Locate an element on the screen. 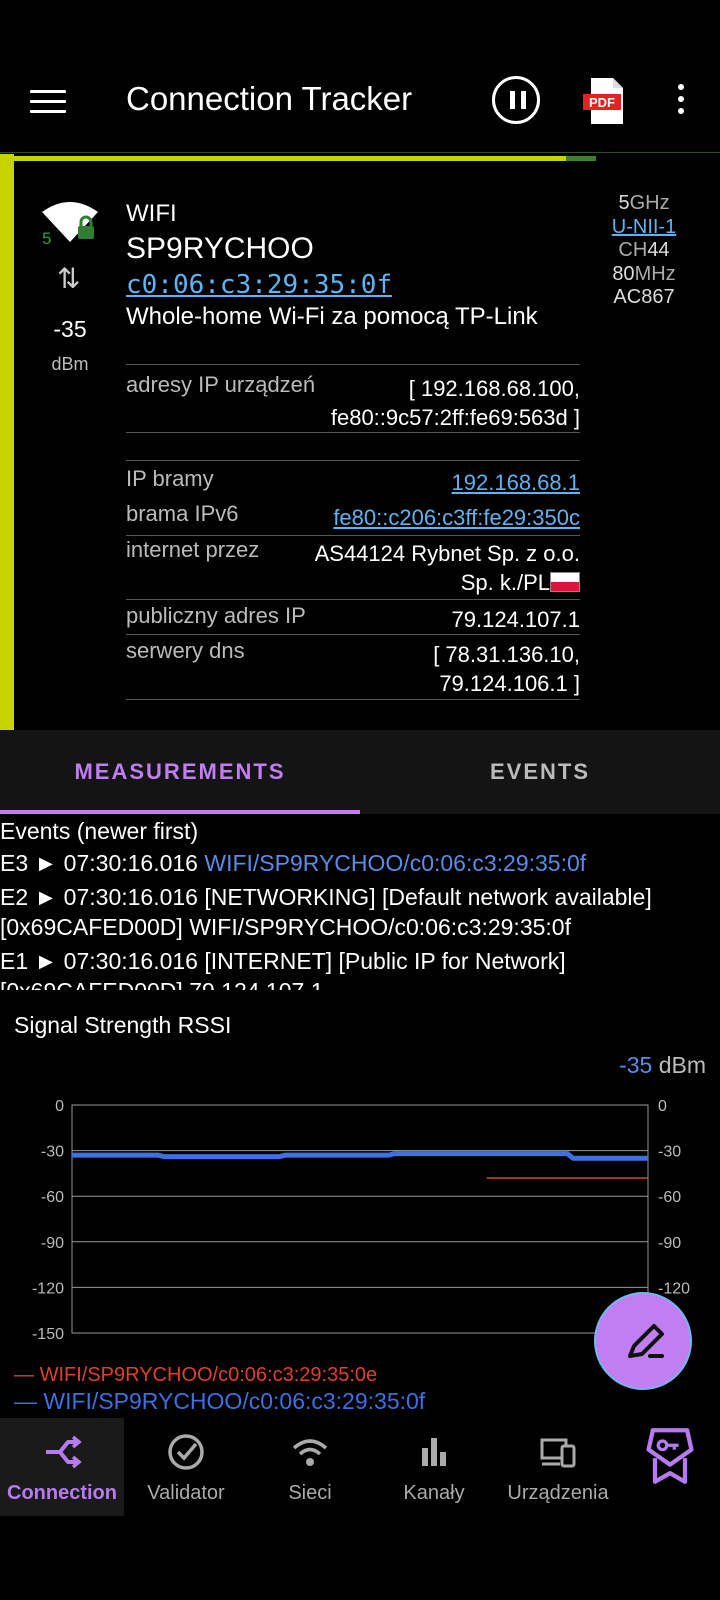 The image size is (720, 1600). band-freq-num: 5 is located at coordinates (624, 203).